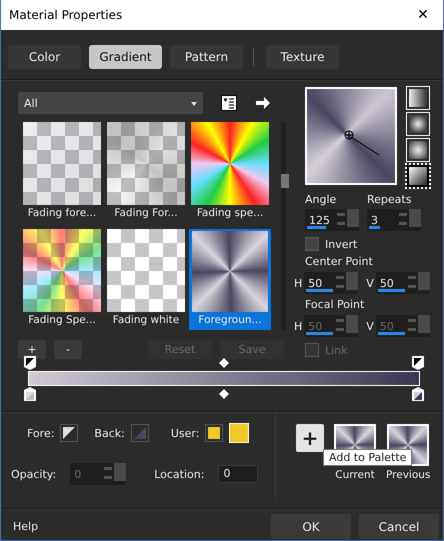 The width and height of the screenshot is (444, 541). Describe the element at coordinates (283, 226) in the screenshot. I see `scrollbar` at that location.